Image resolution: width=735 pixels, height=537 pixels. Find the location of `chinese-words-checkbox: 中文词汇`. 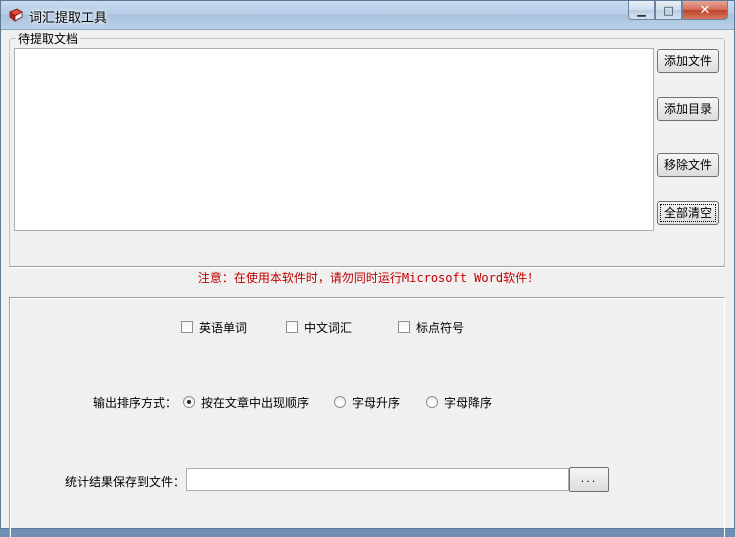

chinese-words-checkbox: 中文词汇 is located at coordinates (319, 327).